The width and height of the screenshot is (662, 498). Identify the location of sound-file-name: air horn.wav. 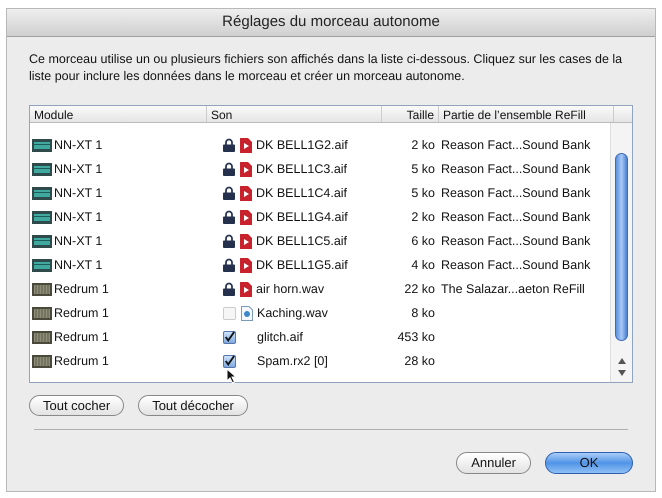
(290, 289).